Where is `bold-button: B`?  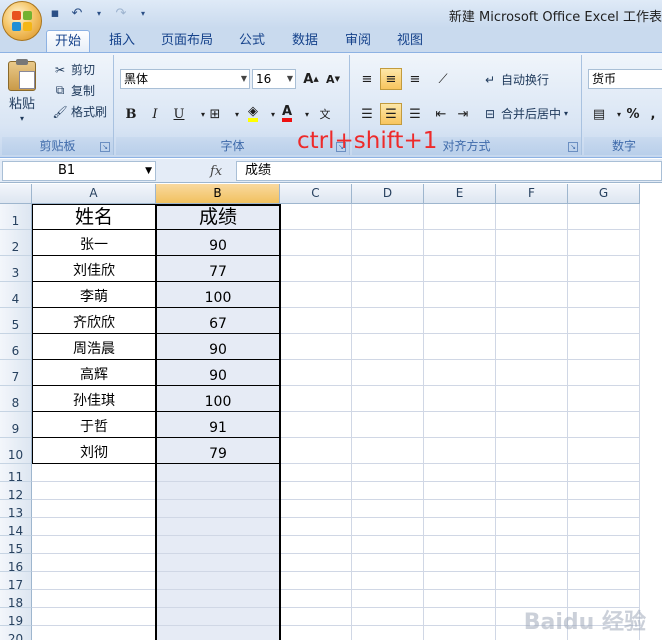 bold-button: B is located at coordinates (131, 114).